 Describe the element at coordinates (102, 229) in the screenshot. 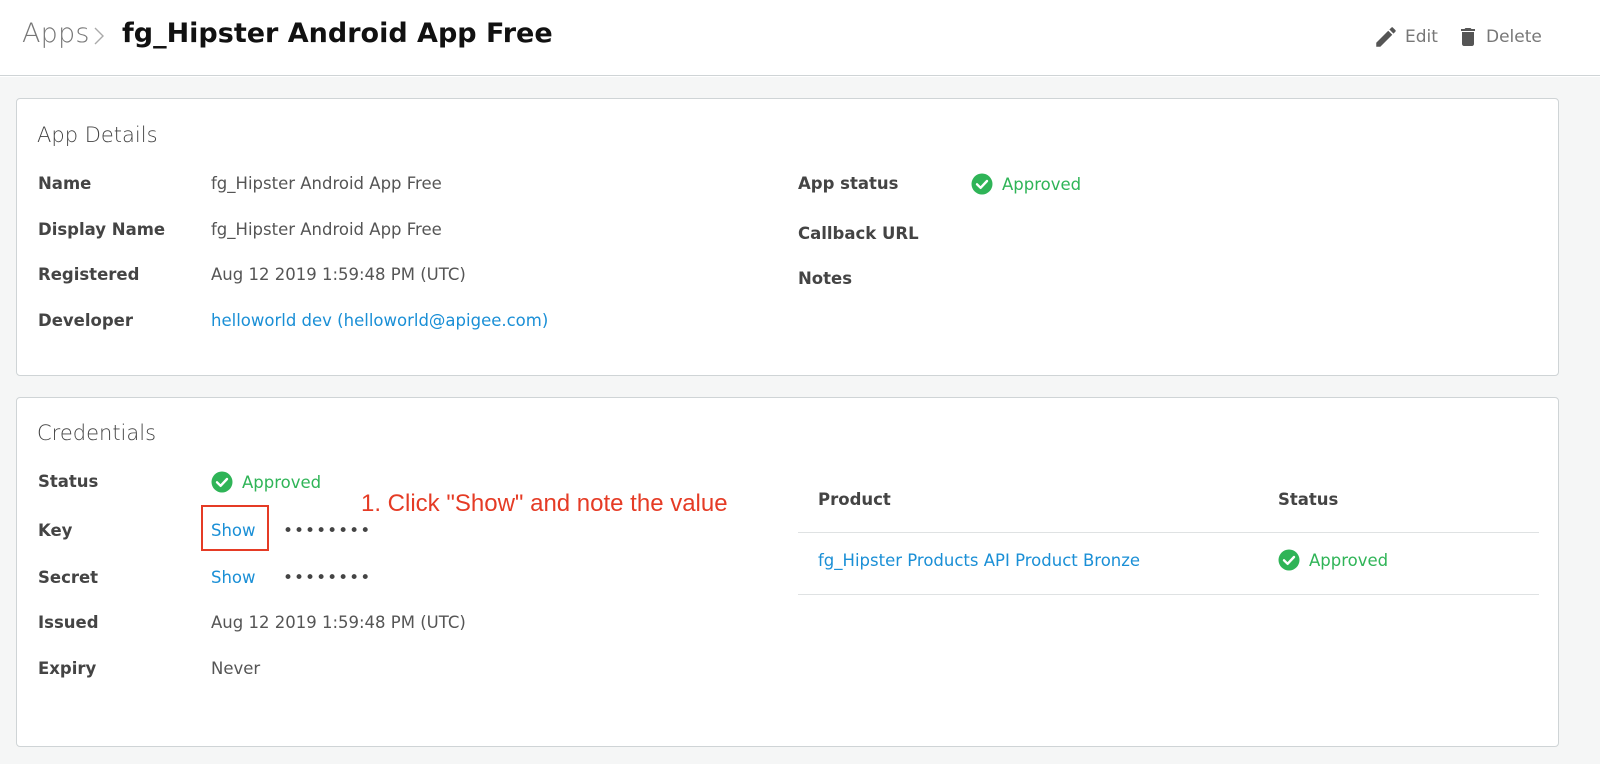

I see `display-name-label: Display Name` at that location.